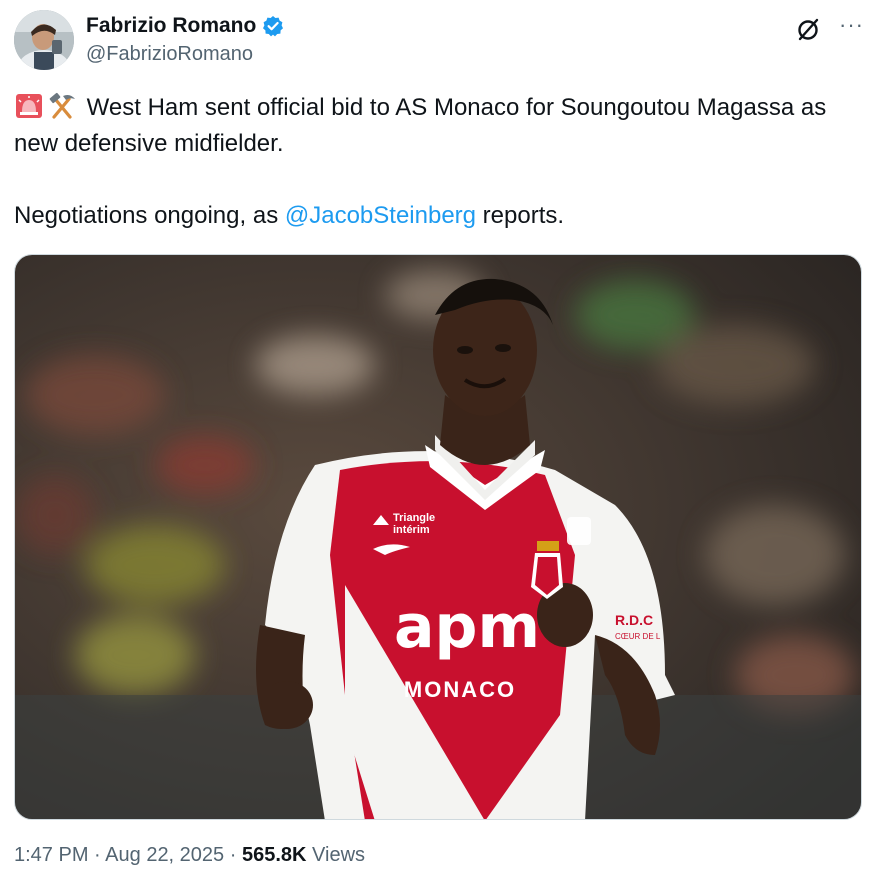 The height and width of the screenshot is (890, 884). I want to click on shirt-city-text: MONACO, so click(460, 689).